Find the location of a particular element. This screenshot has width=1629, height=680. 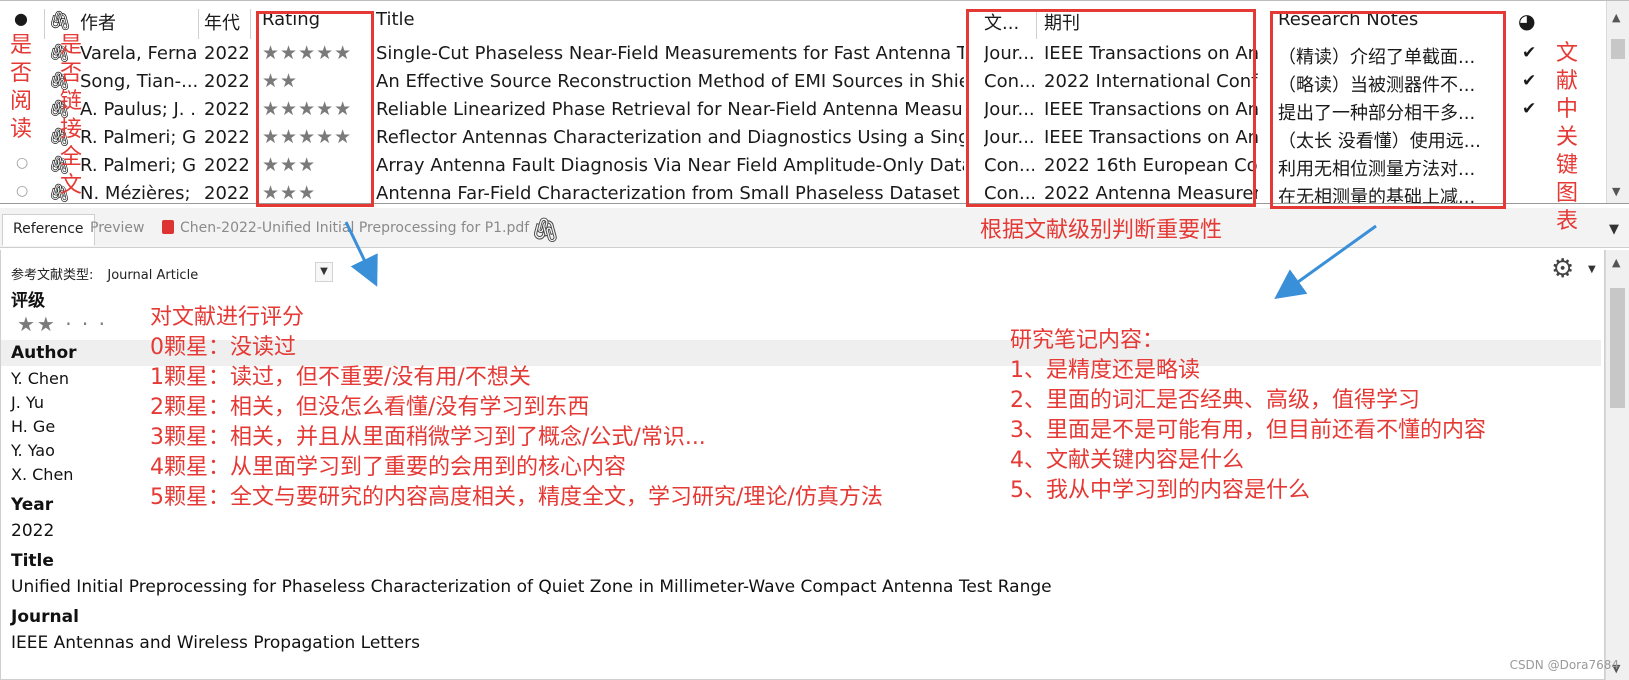

pdf-file-icon is located at coordinates (168, 227).